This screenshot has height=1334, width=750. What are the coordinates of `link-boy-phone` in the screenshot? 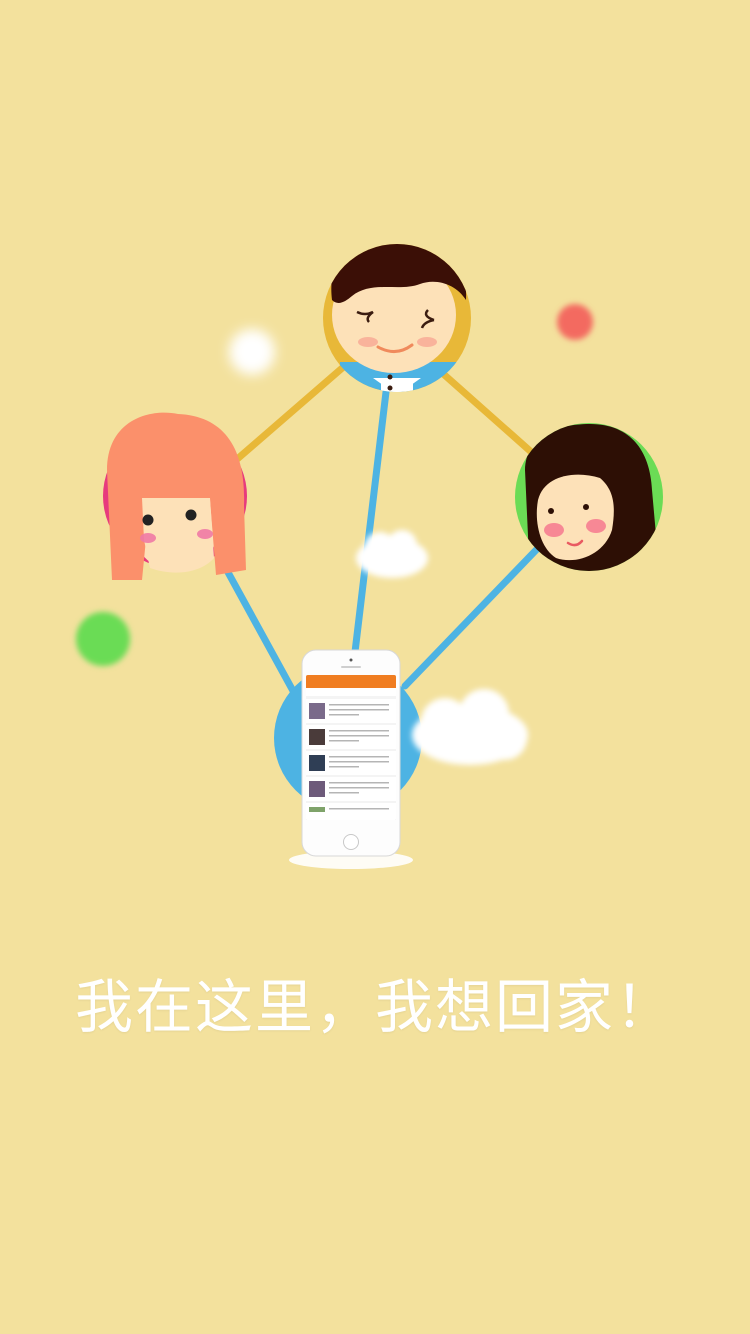 It's located at (370, 522).